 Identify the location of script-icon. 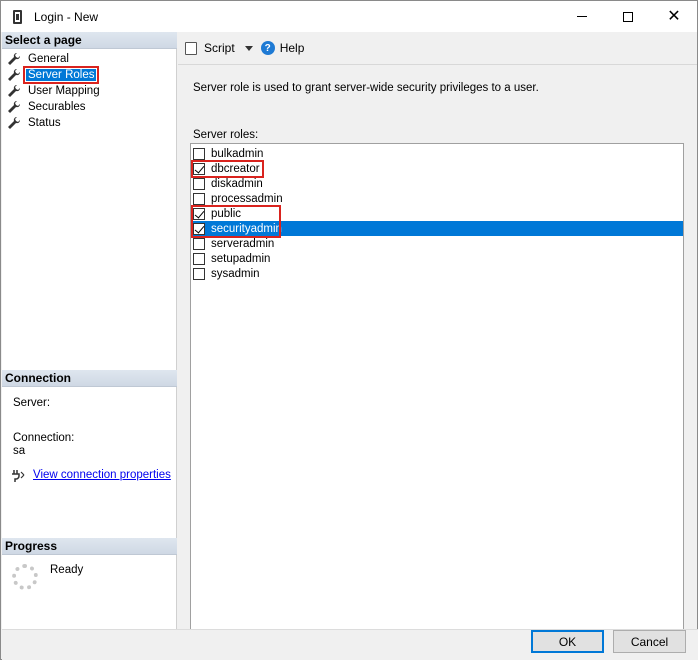
(191, 48).